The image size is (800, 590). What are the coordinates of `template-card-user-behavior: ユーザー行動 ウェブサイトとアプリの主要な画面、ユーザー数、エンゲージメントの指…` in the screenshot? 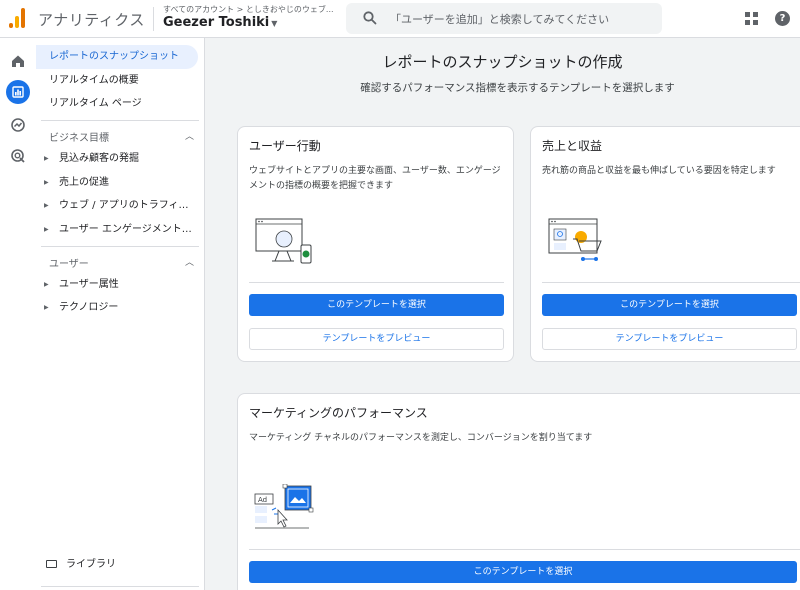 It's located at (375, 244).